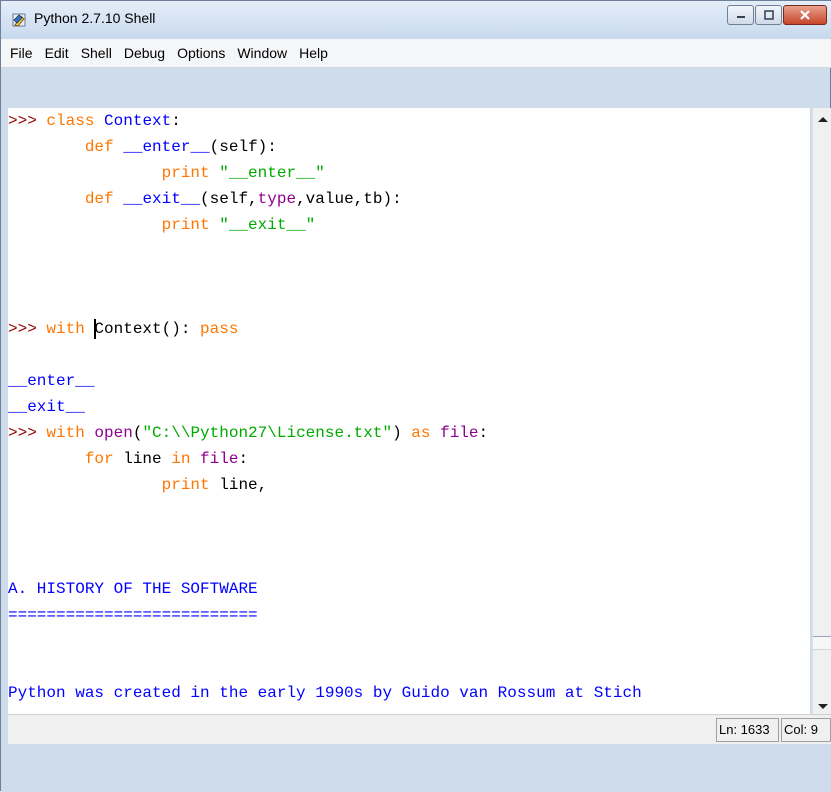 This screenshot has width=831, height=792. What do you see at coordinates (277, 199) in the screenshot?
I see `code-token: type` at bounding box center [277, 199].